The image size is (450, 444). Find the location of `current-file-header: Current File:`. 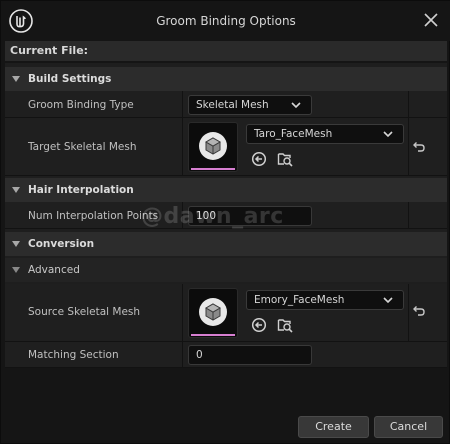

current-file-header: Current File: is located at coordinates (226, 51).